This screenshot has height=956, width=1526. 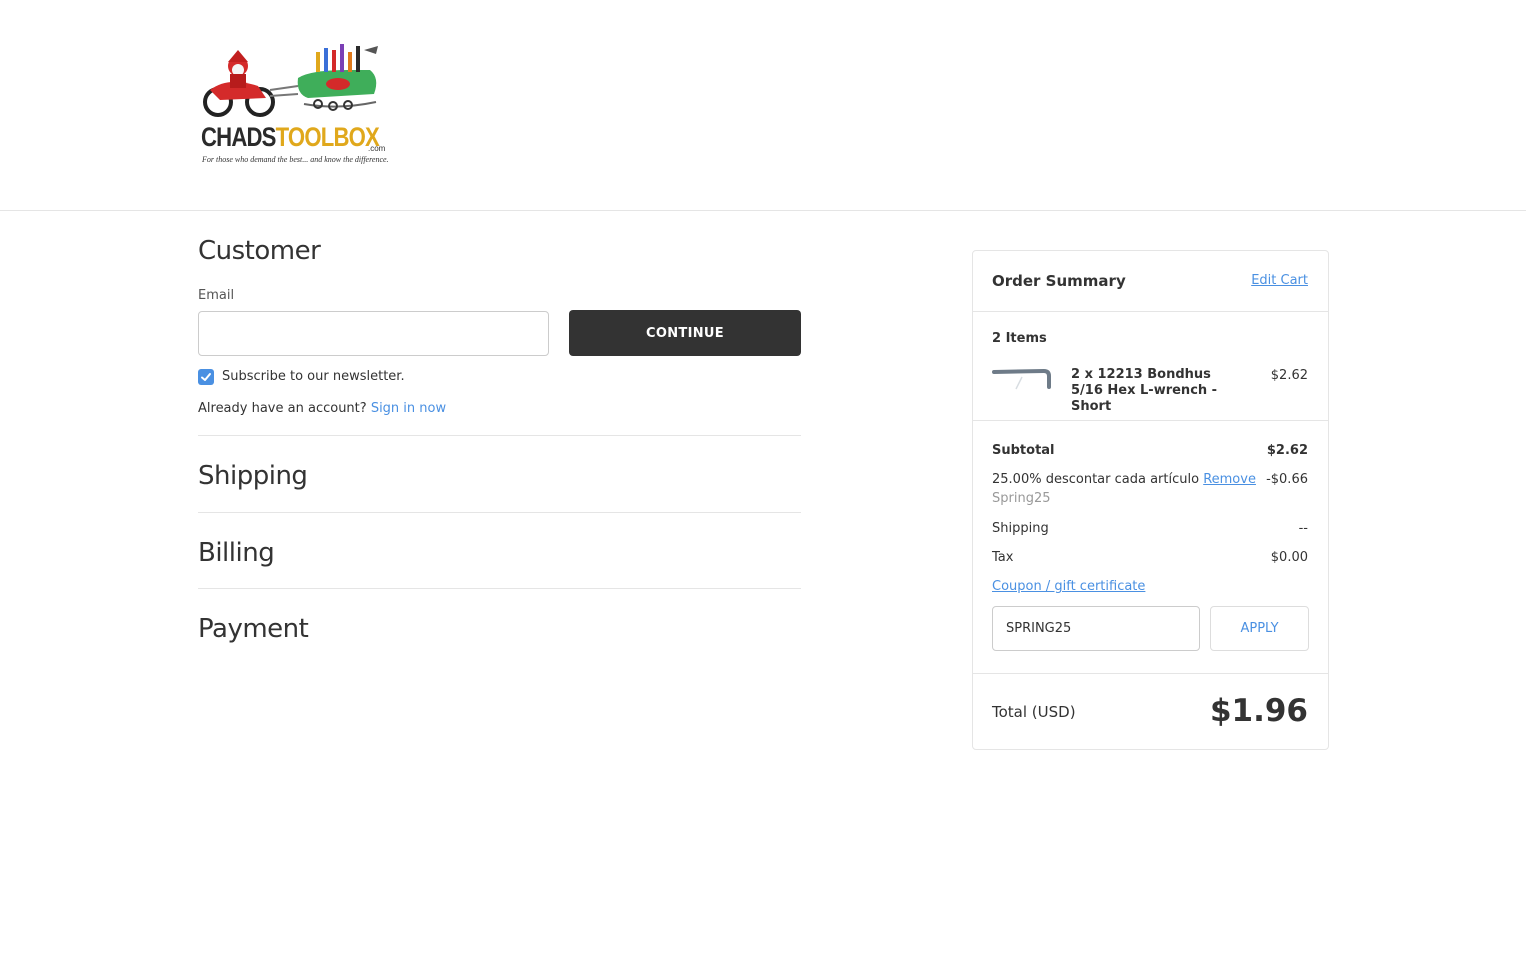 What do you see at coordinates (253, 476) in the screenshot?
I see `shipping-heading: Shipping` at bounding box center [253, 476].